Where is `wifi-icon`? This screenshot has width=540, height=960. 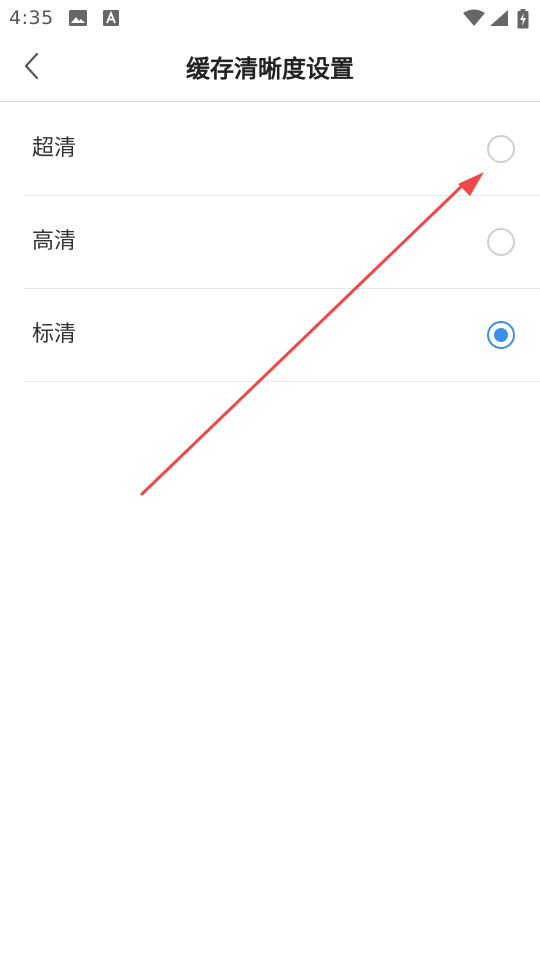 wifi-icon is located at coordinates (474, 20).